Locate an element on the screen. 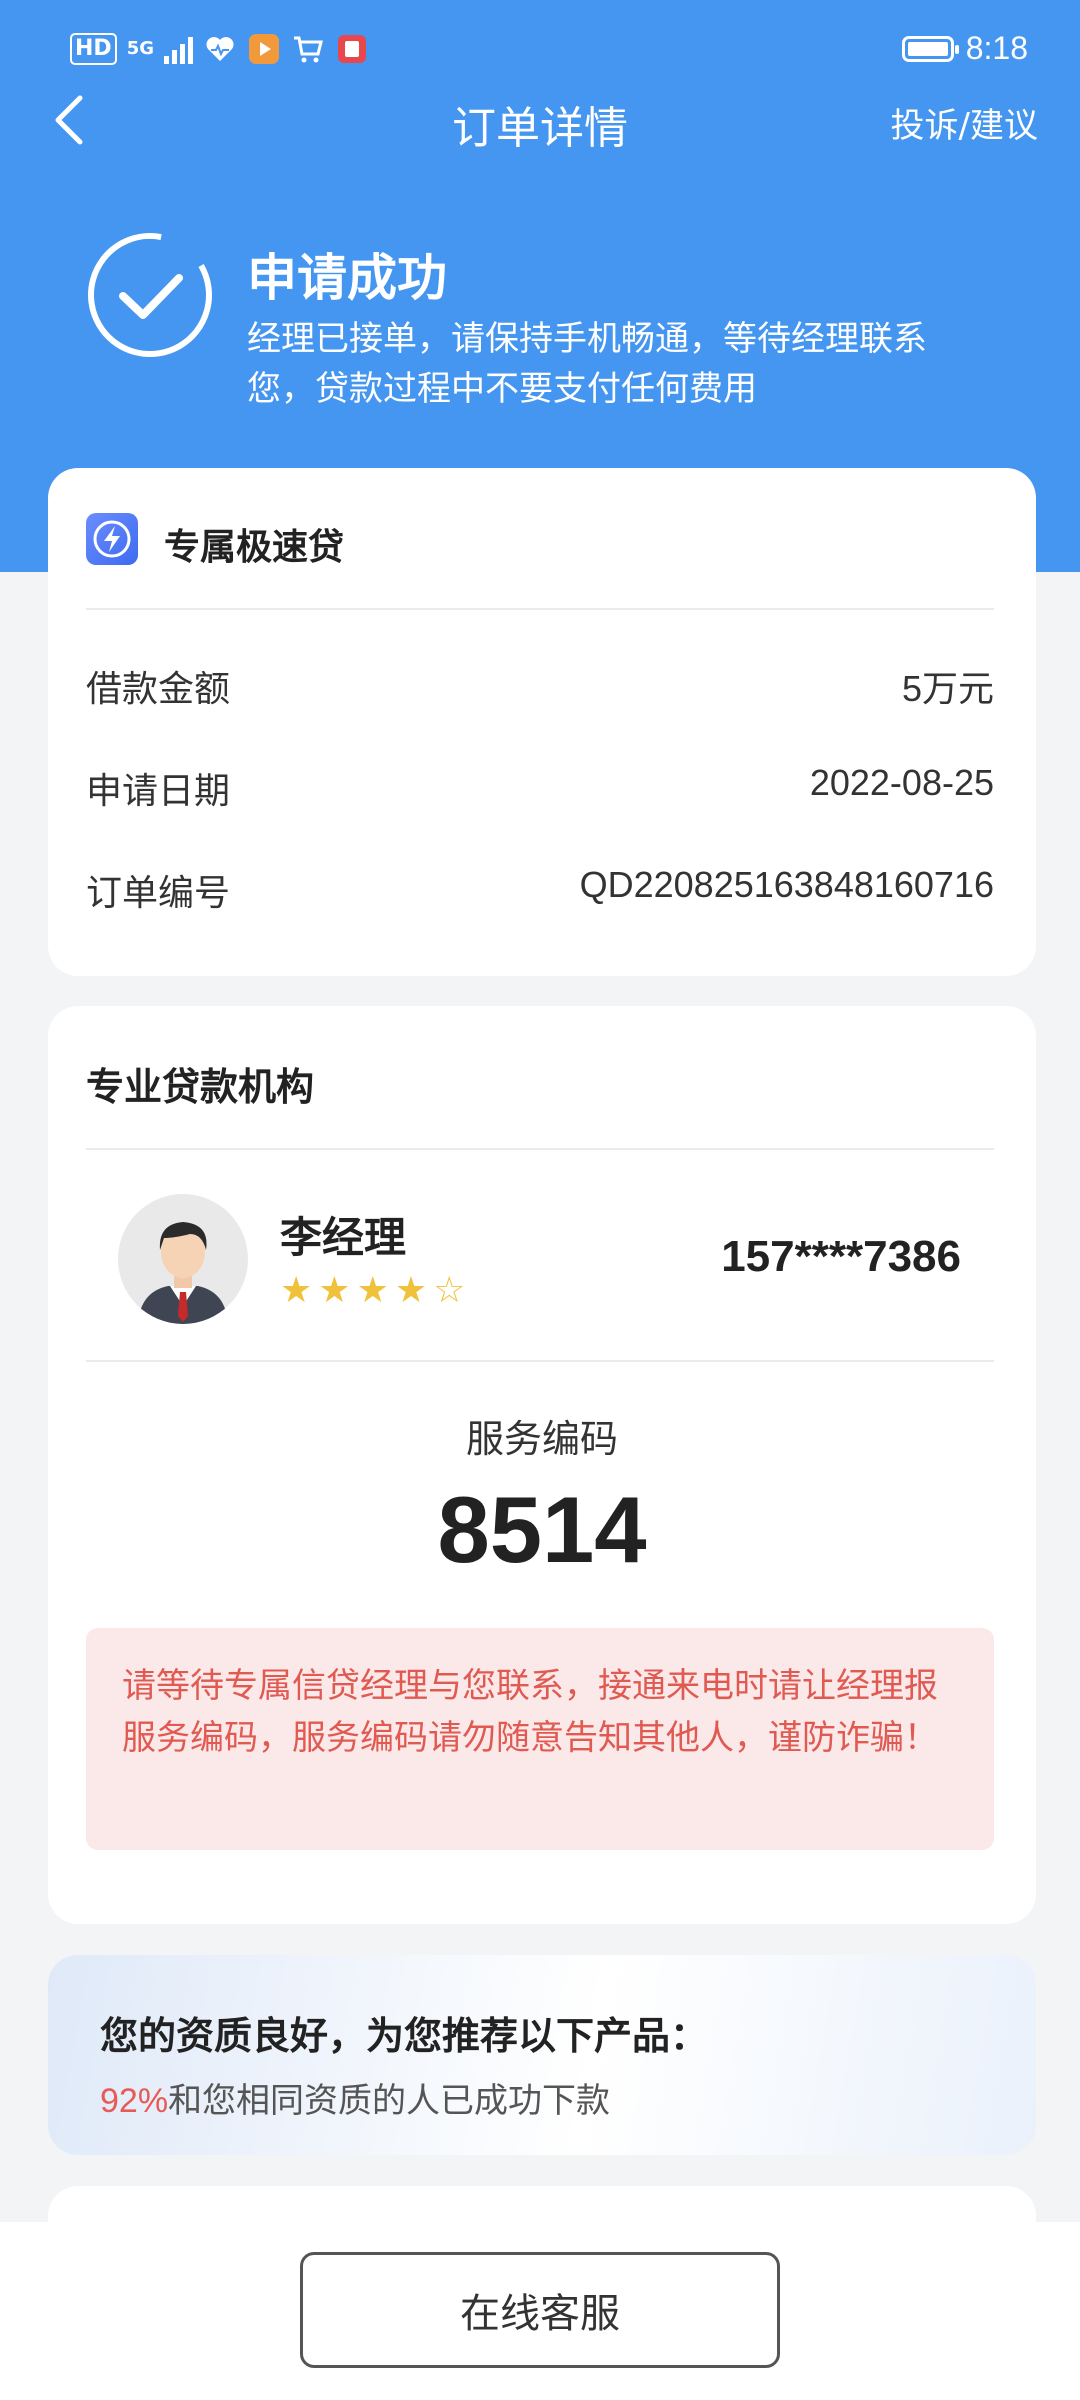 The height and width of the screenshot is (2400, 1080). order-number-value: QD220825163848160716 is located at coordinates (786, 884).